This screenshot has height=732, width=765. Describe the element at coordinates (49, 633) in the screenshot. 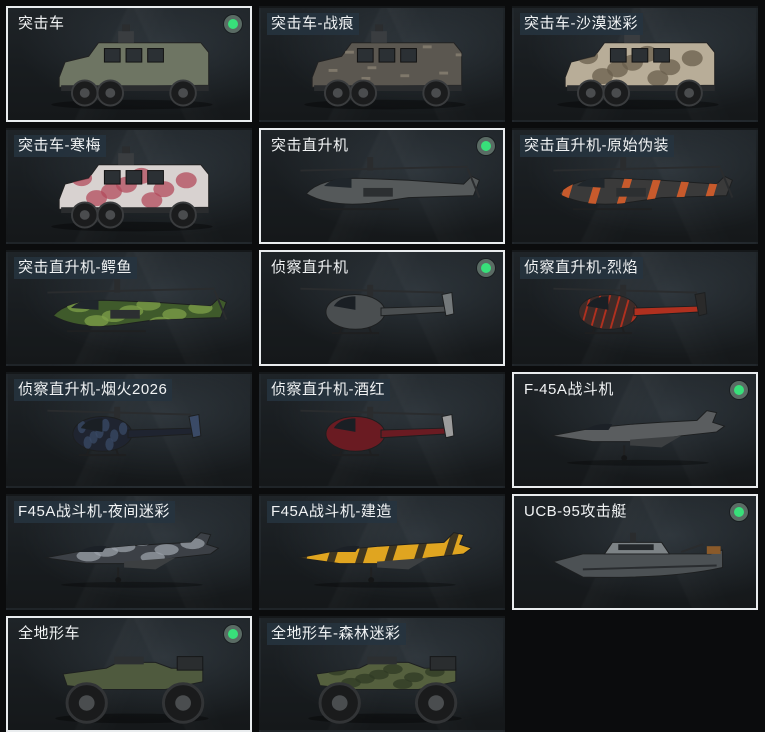

I see `vehicle-skin-name: 全地形车` at that location.